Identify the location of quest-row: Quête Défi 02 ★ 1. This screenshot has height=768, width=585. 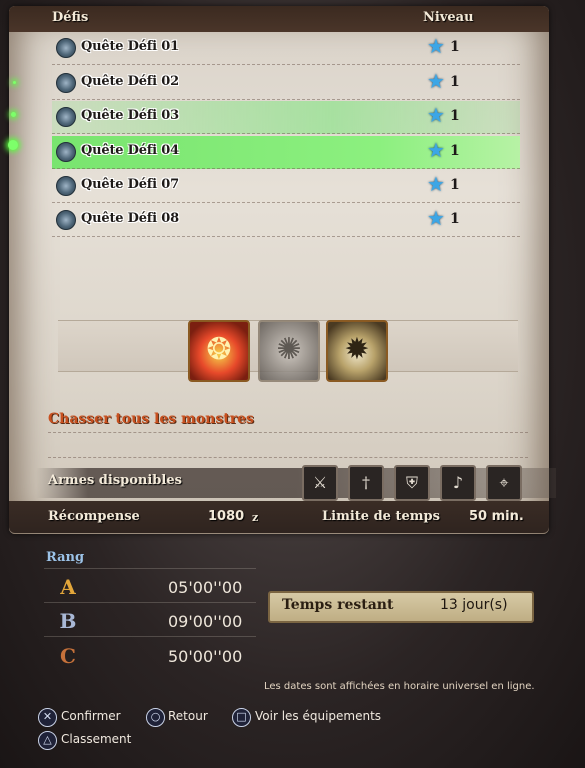
(286, 83).